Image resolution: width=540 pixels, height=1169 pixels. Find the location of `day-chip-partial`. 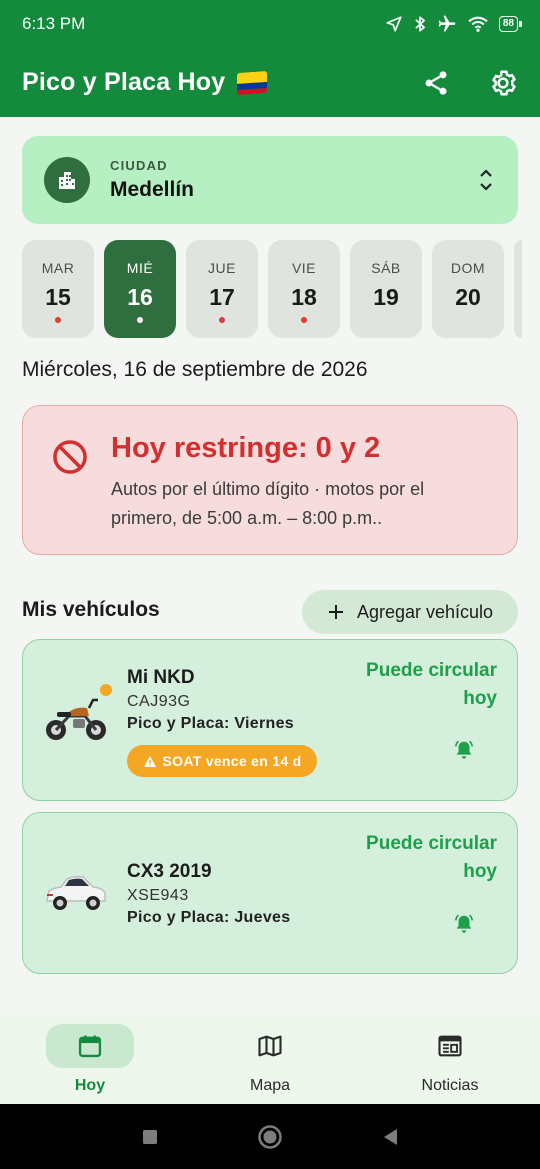

day-chip-partial is located at coordinates (518, 289).